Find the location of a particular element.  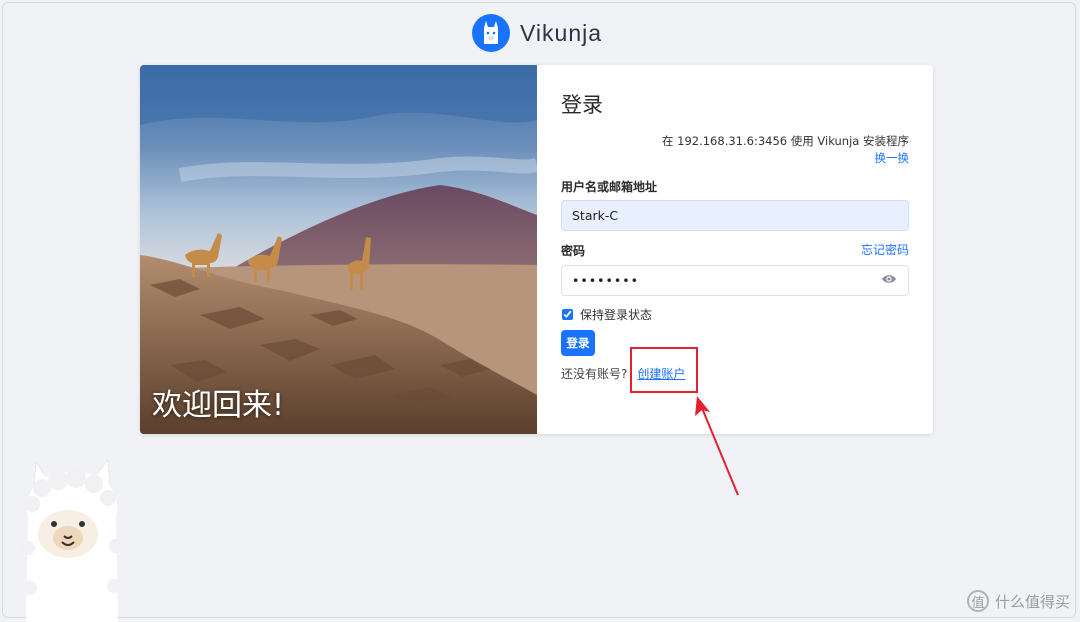

welcome-back-title: 欢迎回来! is located at coordinates (218, 405).